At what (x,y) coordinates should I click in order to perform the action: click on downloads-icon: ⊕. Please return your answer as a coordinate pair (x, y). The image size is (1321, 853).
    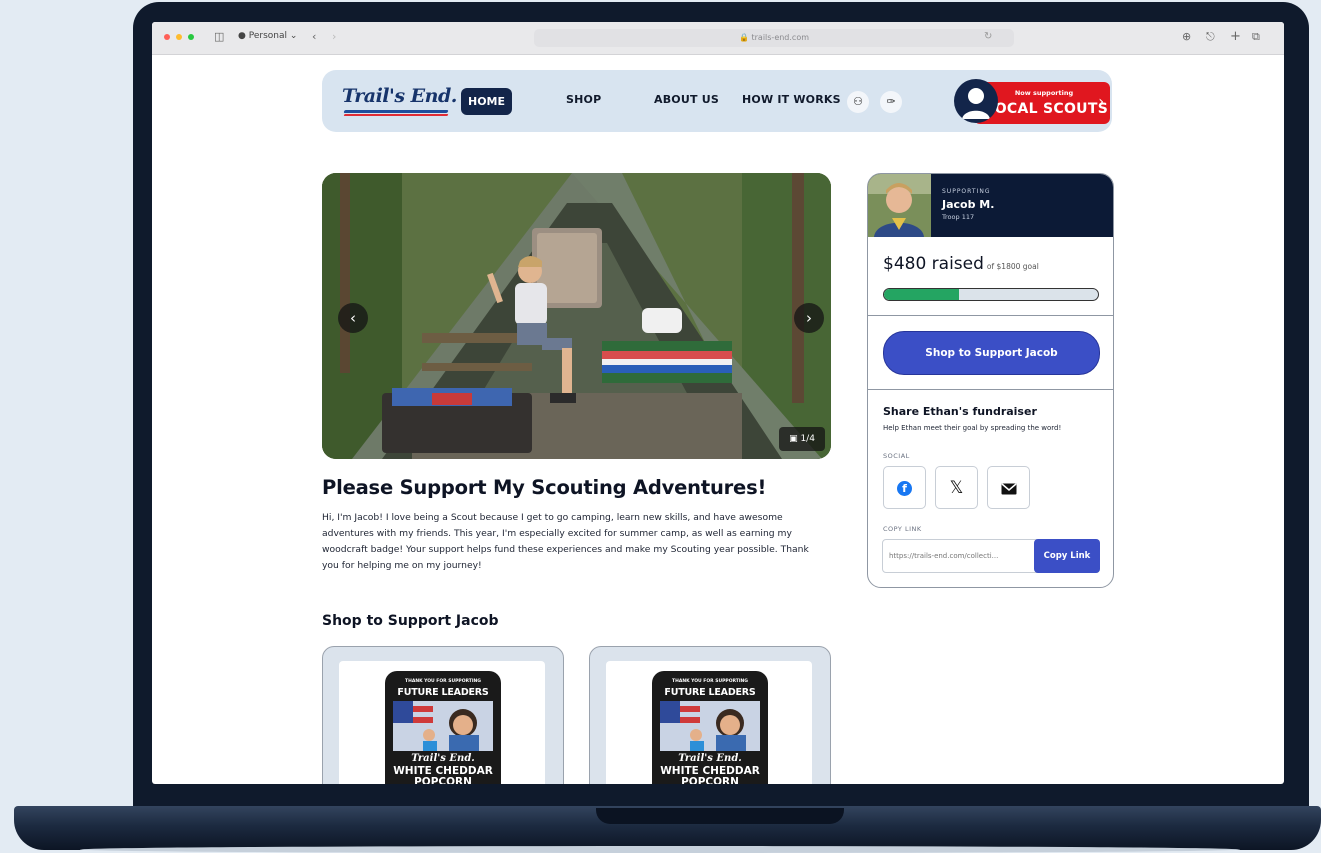
    Looking at the image, I should click on (1186, 37).